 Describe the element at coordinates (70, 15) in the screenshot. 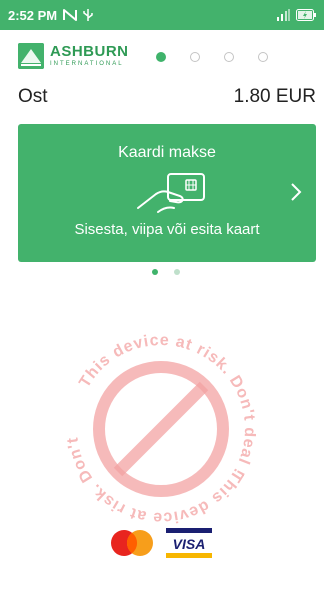

I see `nfc-icon` at that location.